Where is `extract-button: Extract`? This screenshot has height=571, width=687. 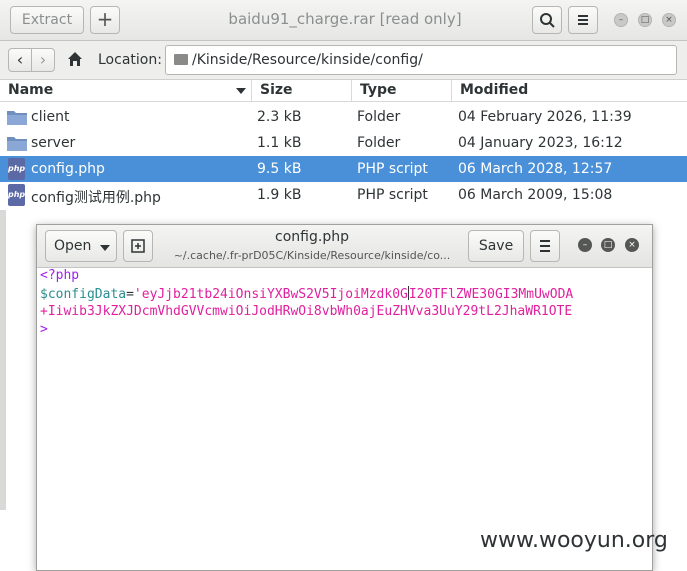 extract-button: Extract is located at coordinates (47, 20).